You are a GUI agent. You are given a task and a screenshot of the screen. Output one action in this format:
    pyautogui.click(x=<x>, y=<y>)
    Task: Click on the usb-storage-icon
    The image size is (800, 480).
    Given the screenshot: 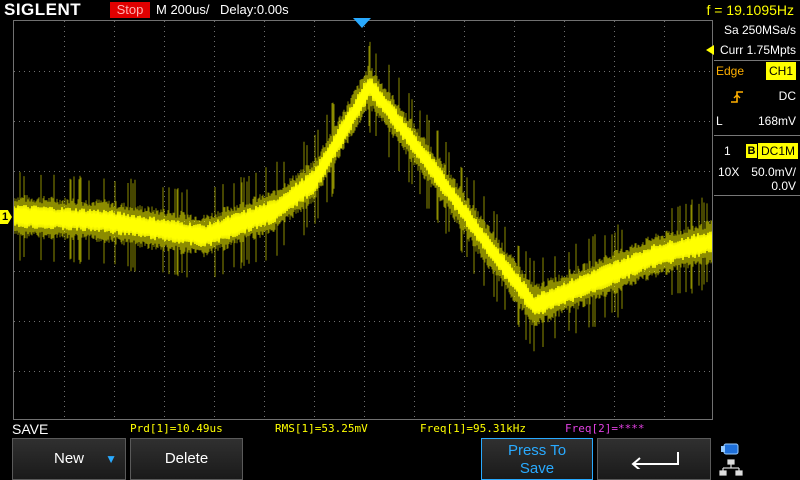 What is the action you would take?
    pyautogui.click(x=730, y=449)
    